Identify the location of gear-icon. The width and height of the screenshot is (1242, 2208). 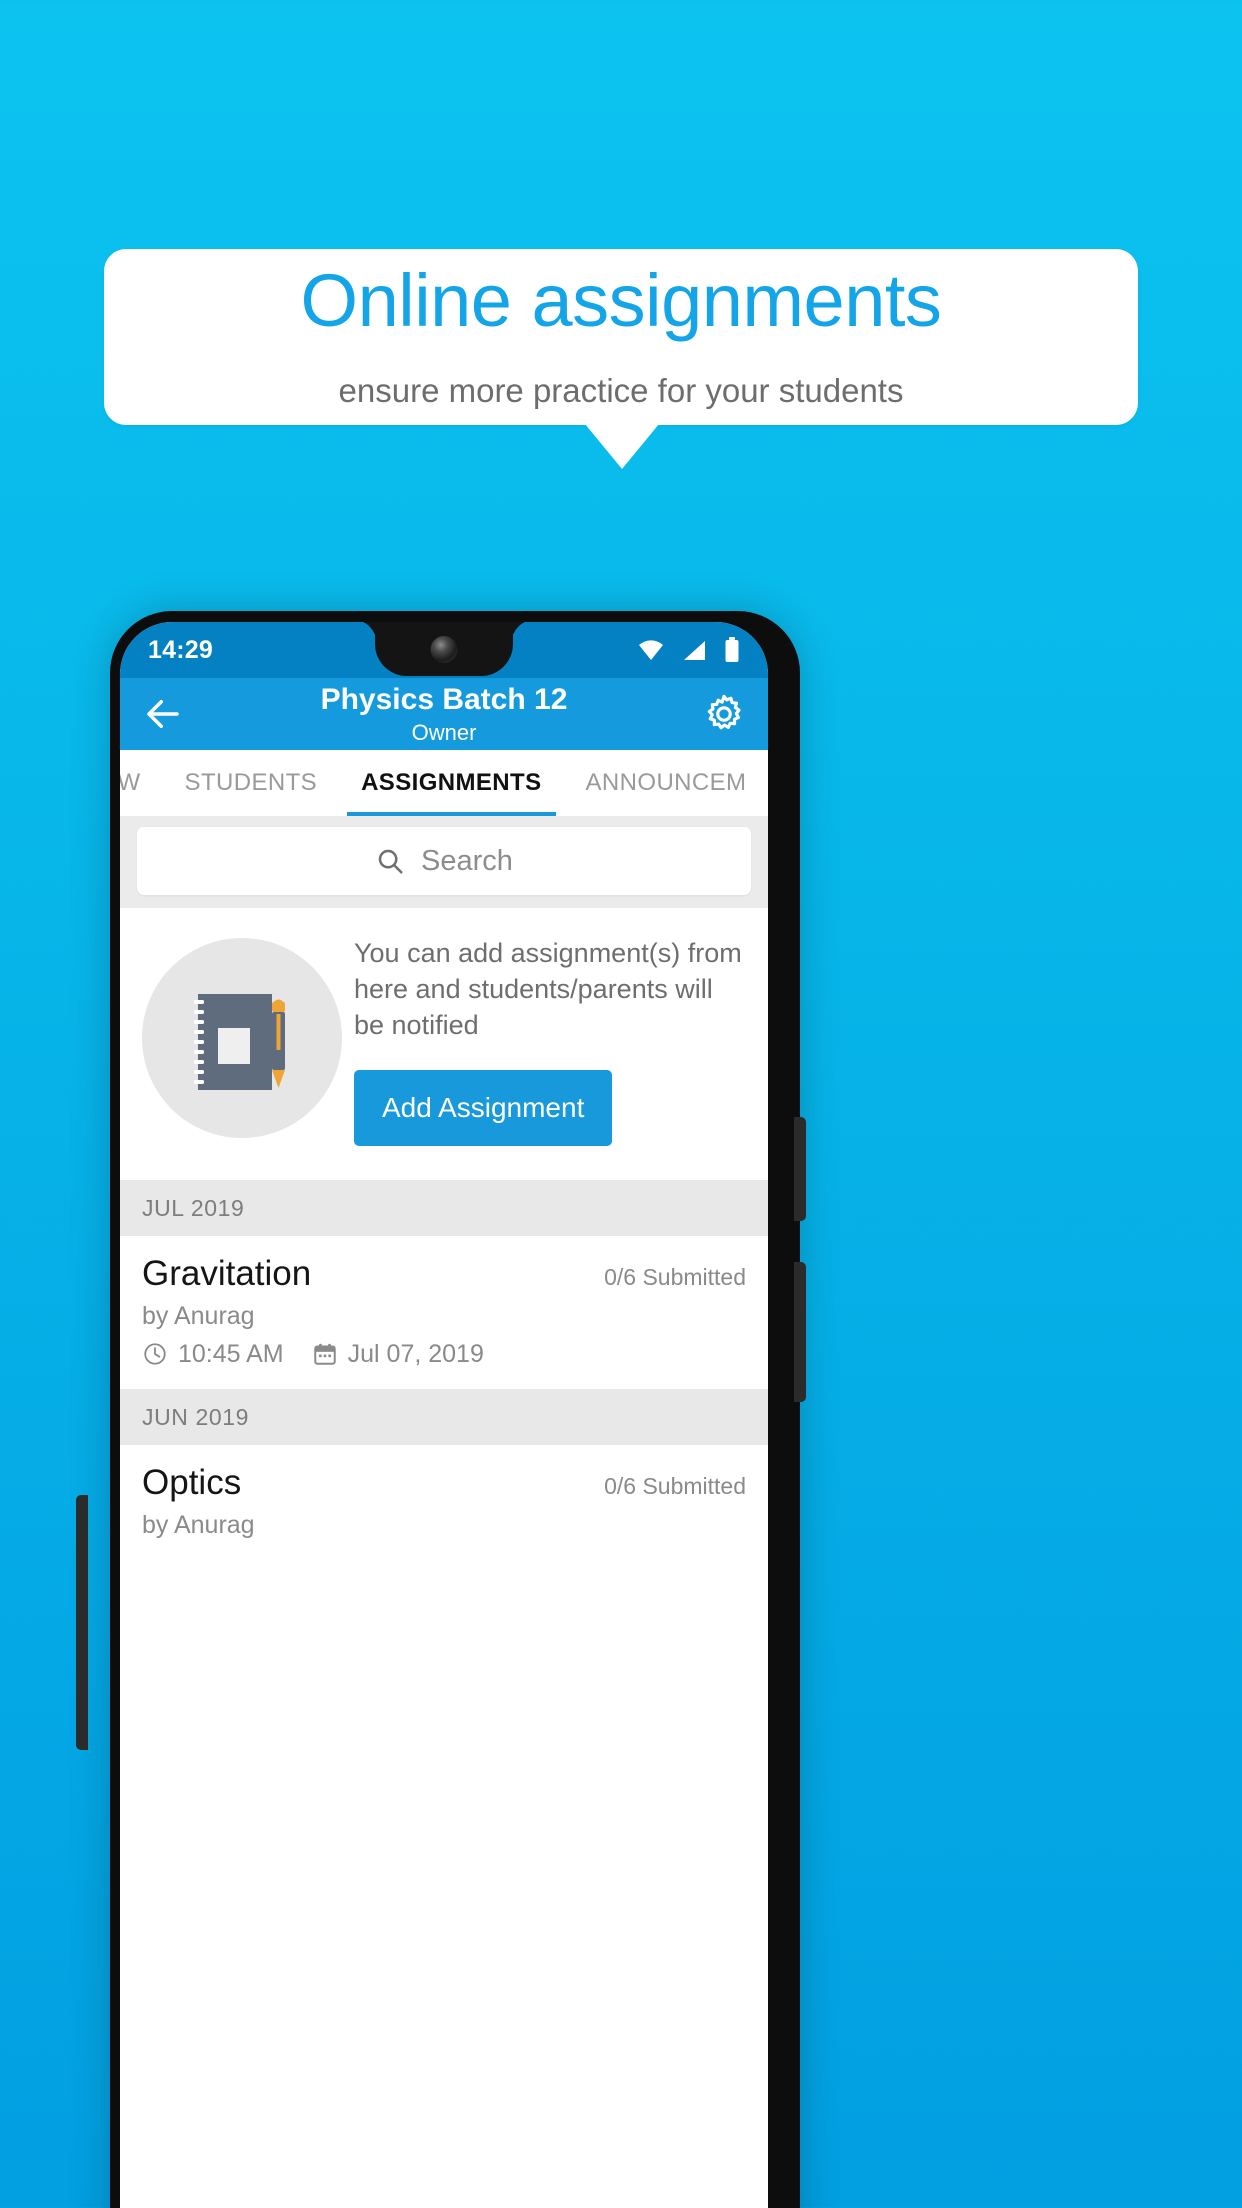
(724, 714).